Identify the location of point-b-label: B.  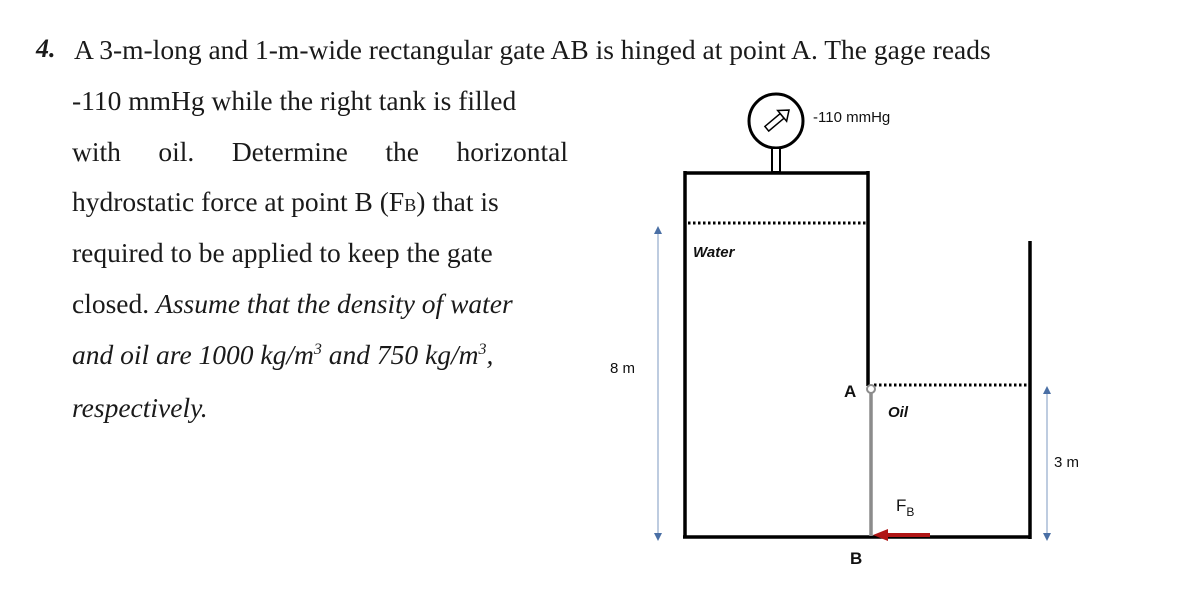
(856, 558).